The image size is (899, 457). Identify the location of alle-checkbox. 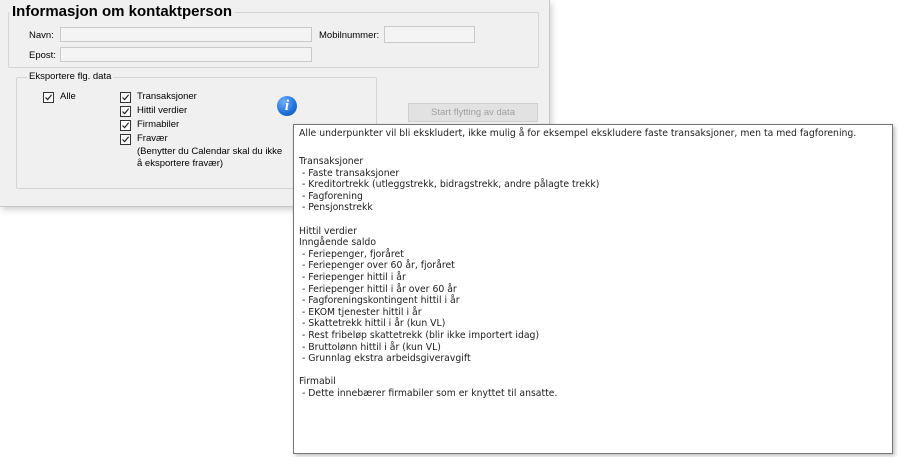
(48, 97).